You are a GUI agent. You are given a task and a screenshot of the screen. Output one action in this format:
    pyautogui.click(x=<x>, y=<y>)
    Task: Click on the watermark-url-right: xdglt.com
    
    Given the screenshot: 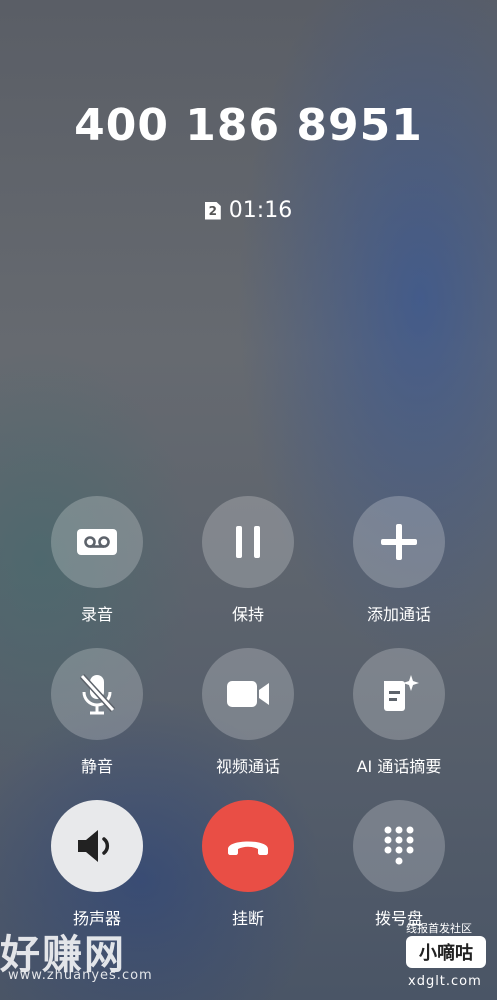 What is the action you would take?
    pyautogui.click(x=445, y=981)
    